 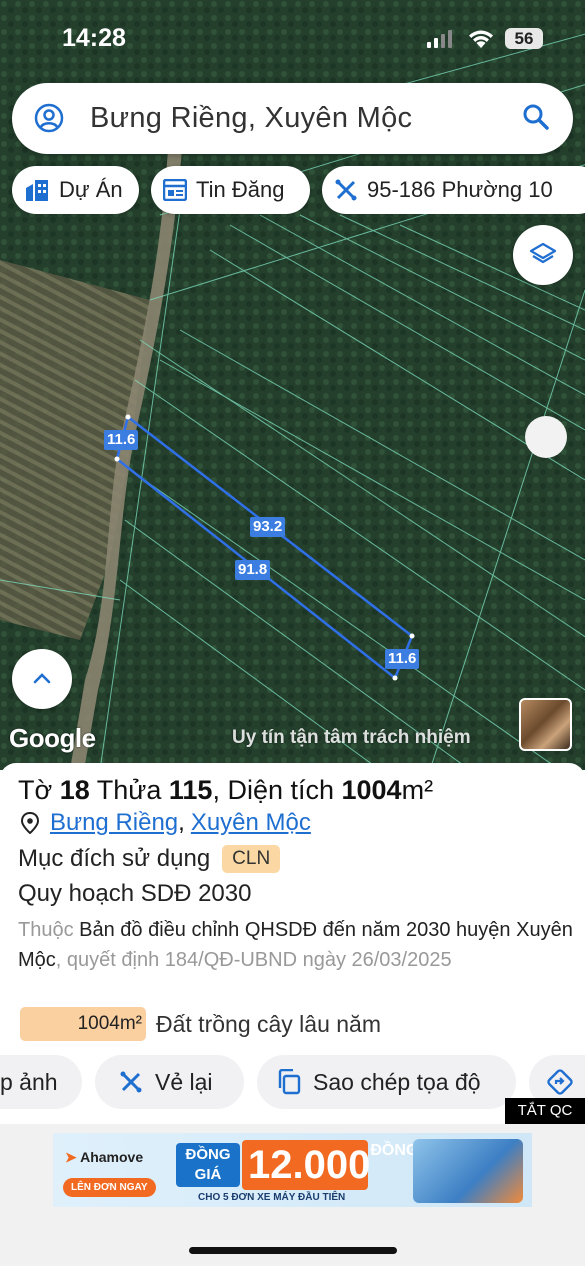 I want to click on copy-button-label: Sao chép tọa độ, so click(x=397, y=1081).